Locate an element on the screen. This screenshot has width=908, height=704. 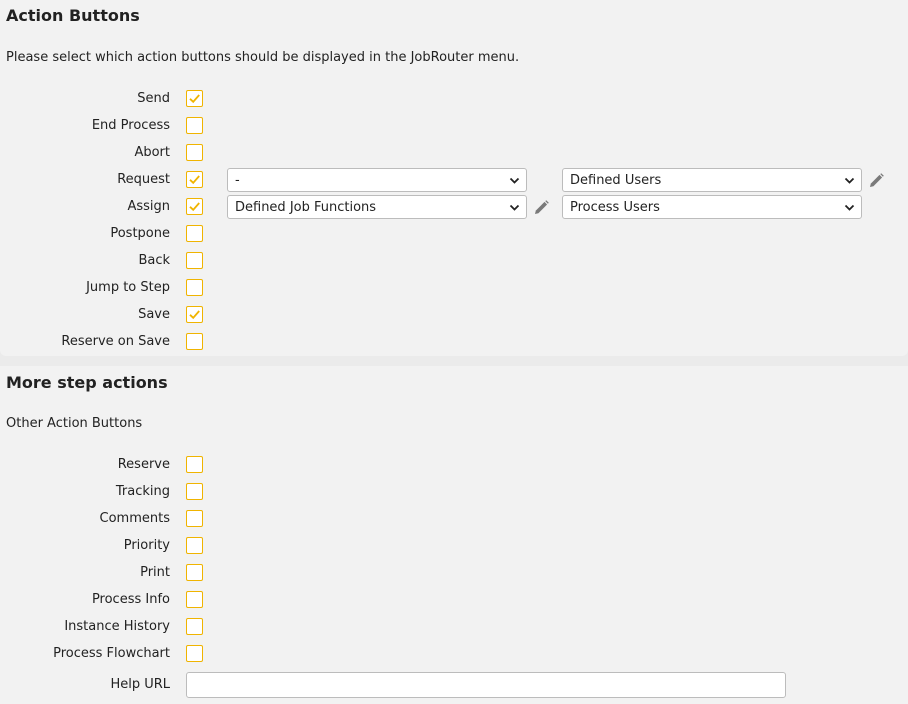
row-tracking: Tracking is located at coordinates (454, 492).